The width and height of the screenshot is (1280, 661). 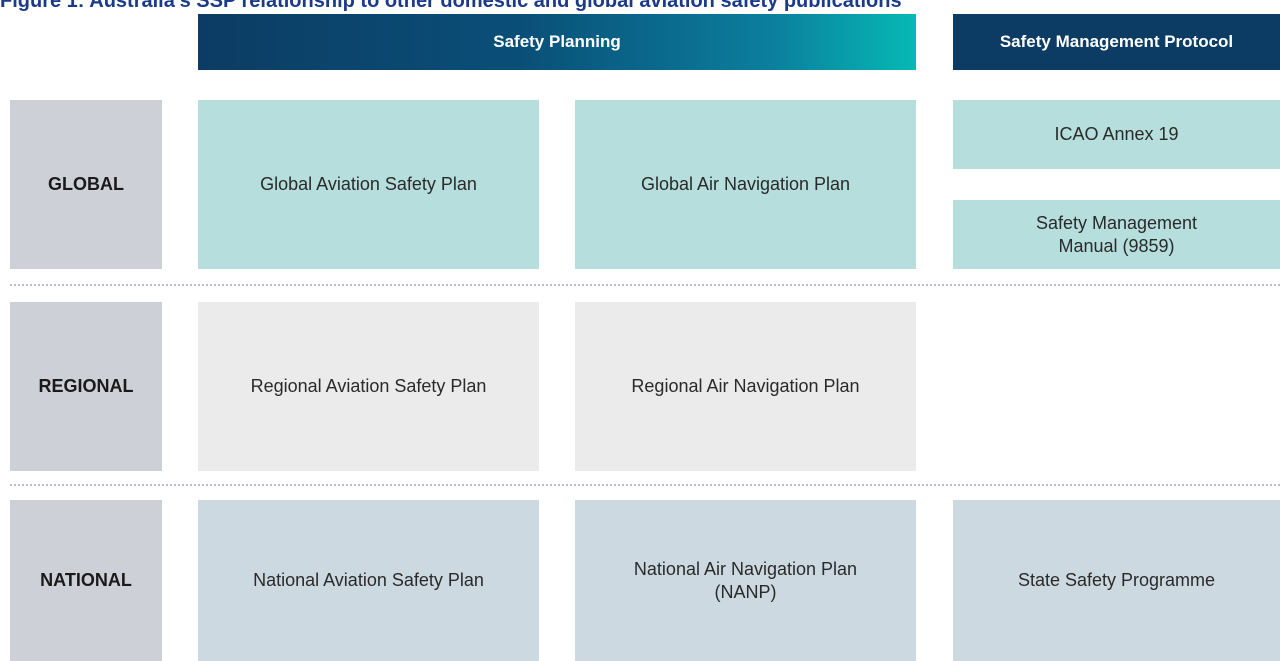 What do you see at coordinates (1116, 234) in the screenshot?
I see `box-safety-management-manual: Safety Management Manual (9859)` at bounding box center [1116, 234].